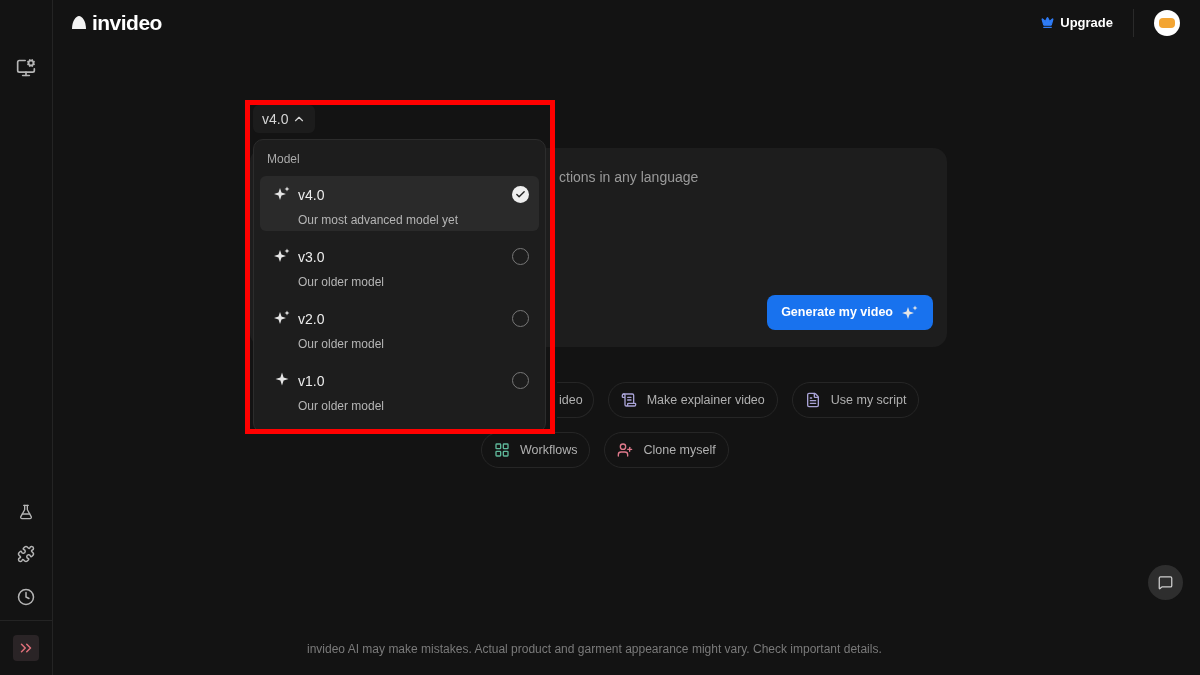  What do you see at coordinates (26, 648) in the screenshot?
I see `expand-sidebar-button` at bounding box center [26, 648].